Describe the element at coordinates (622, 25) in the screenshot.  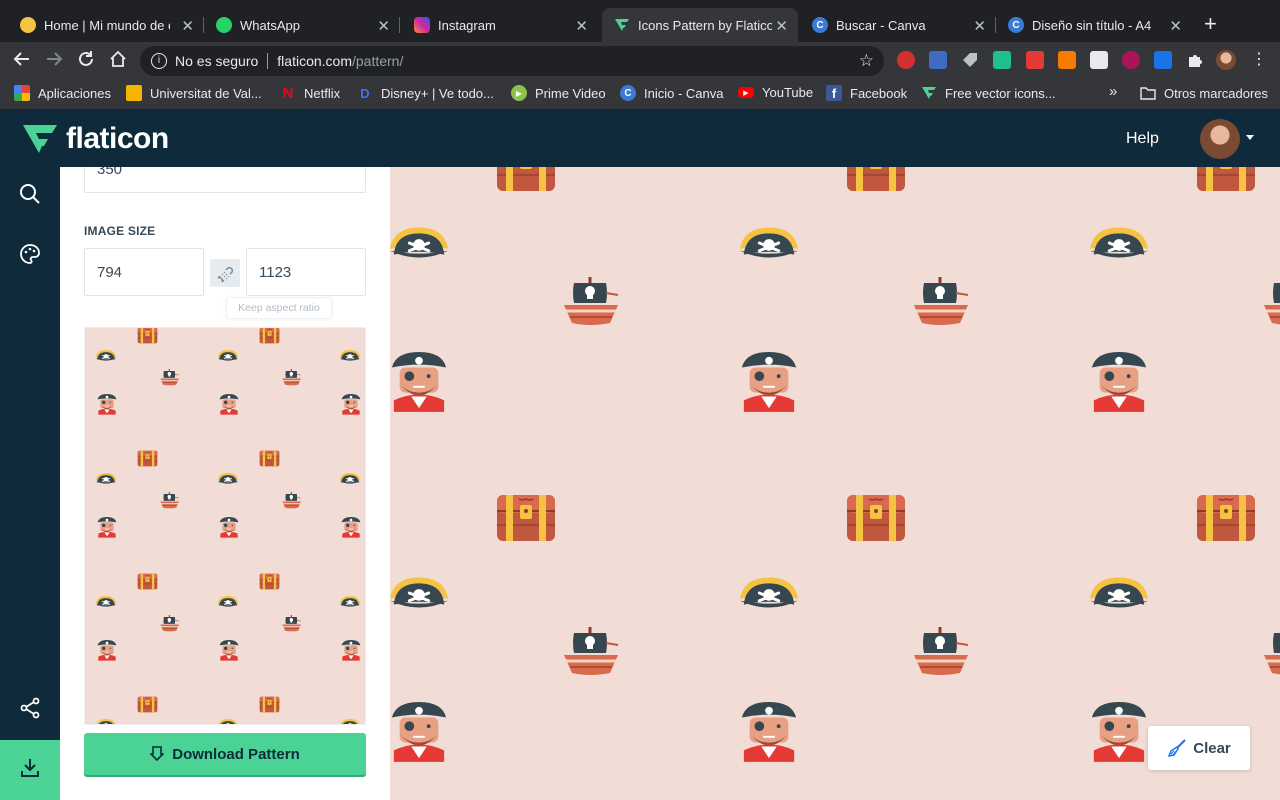
I see `flaticon-icon` at that location.